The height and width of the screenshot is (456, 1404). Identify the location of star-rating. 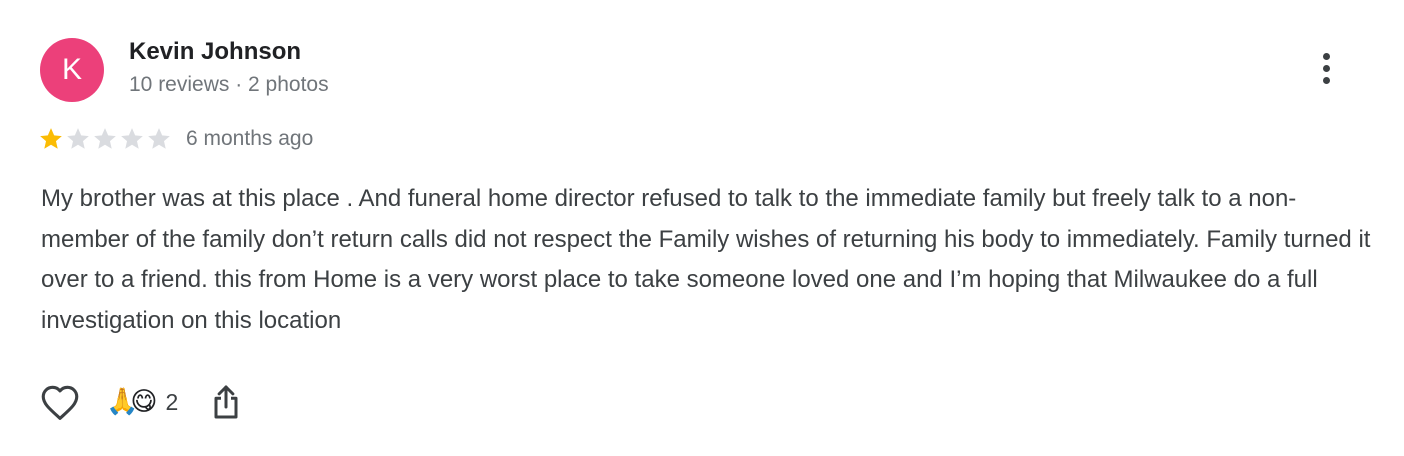
(105, 139).